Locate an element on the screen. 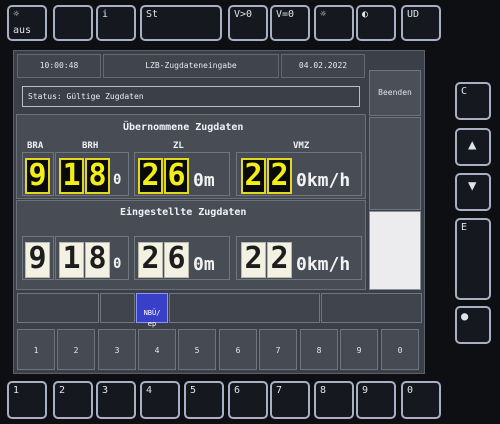 The width and height of the screenshot is (500, 424). set-brh-unit: 0 is located at coordinates (117, 264).